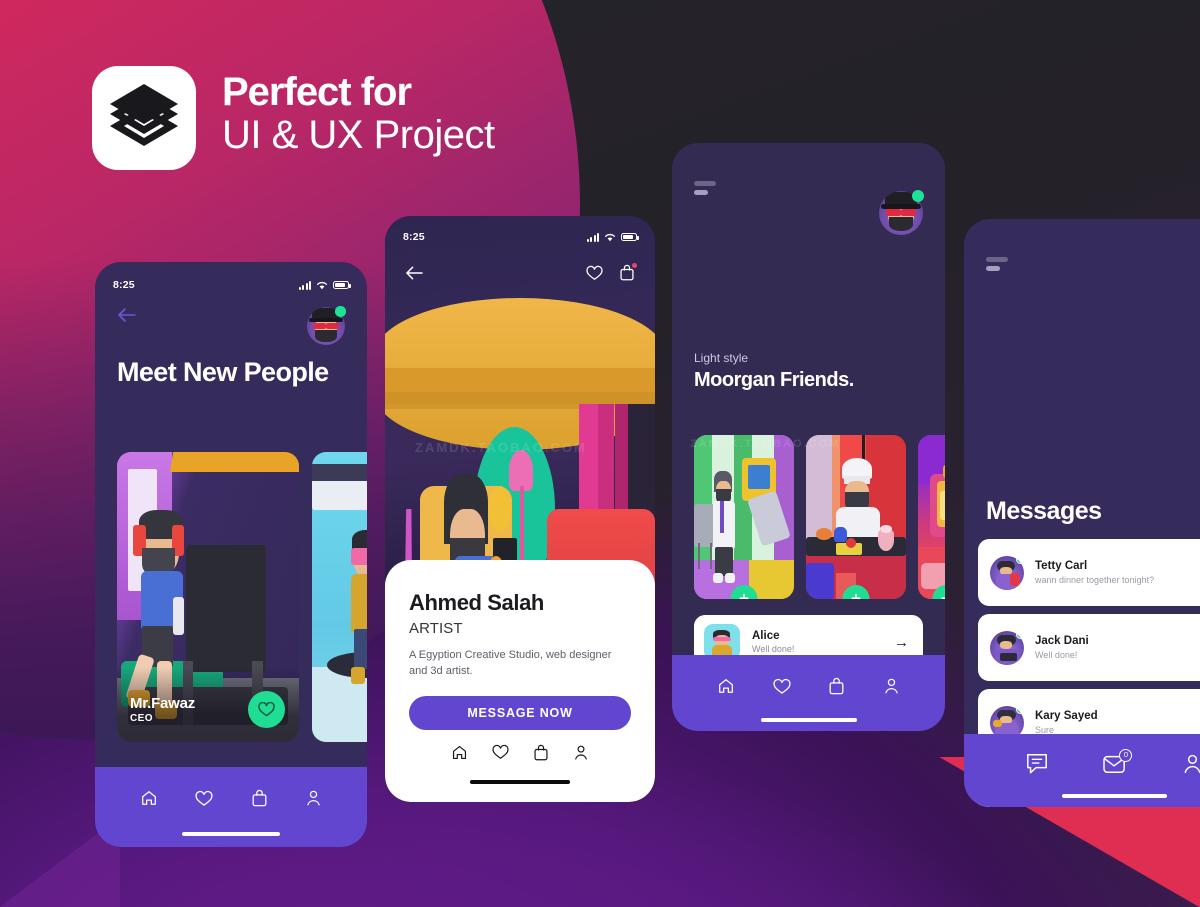 Image resolution: width=1200 pixels, height=907 pixels. I want to click on nav-chats-icon, so click(1037, 766).